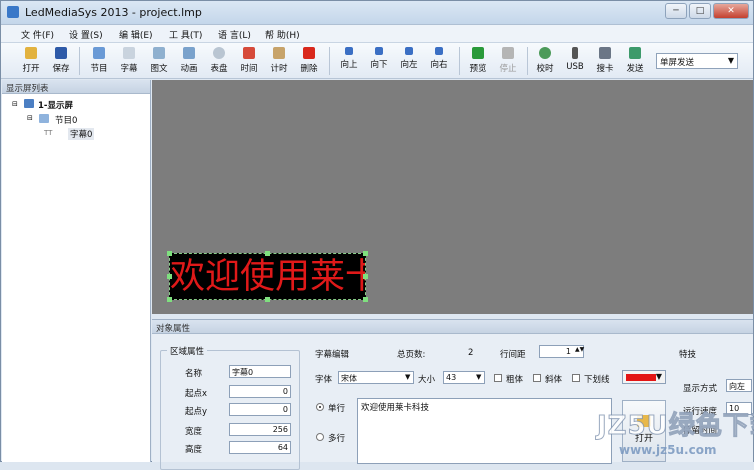 Image resolution: width=754 pixels, height=470 pixels. Describe the element at coordinates (196, 394) in the screenshot. I see `x-label: 起点x` at that location.